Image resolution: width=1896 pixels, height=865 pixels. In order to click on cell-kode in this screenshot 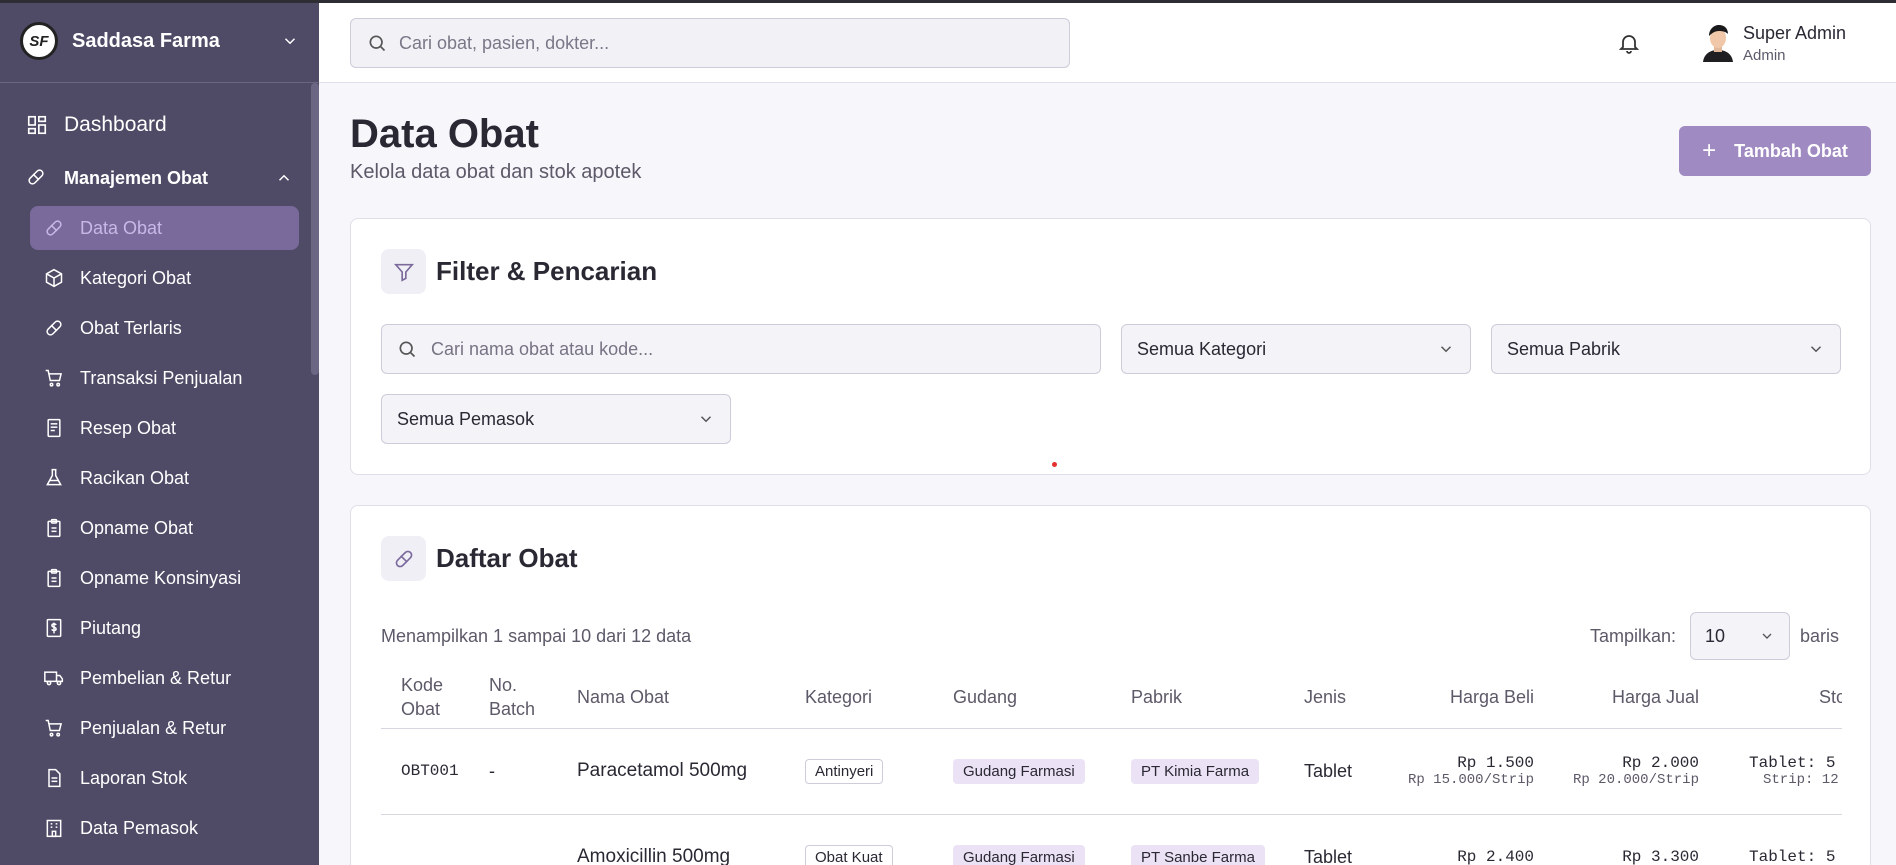, I will do `click(430, 839)`.